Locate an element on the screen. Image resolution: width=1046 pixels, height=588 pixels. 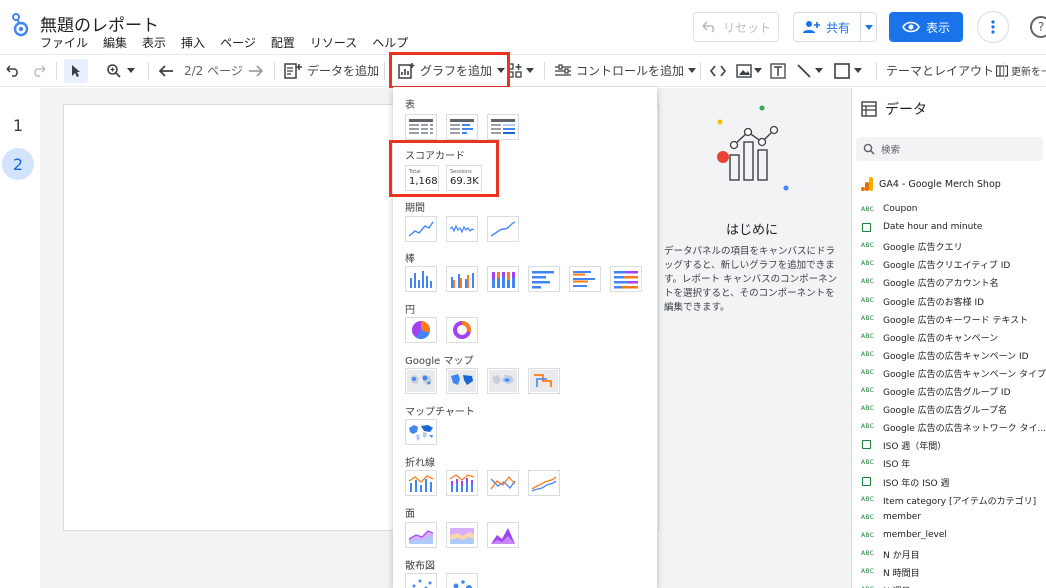
field-name: Google 広告のキーワード テキスト is located at coordinates (956, 320).